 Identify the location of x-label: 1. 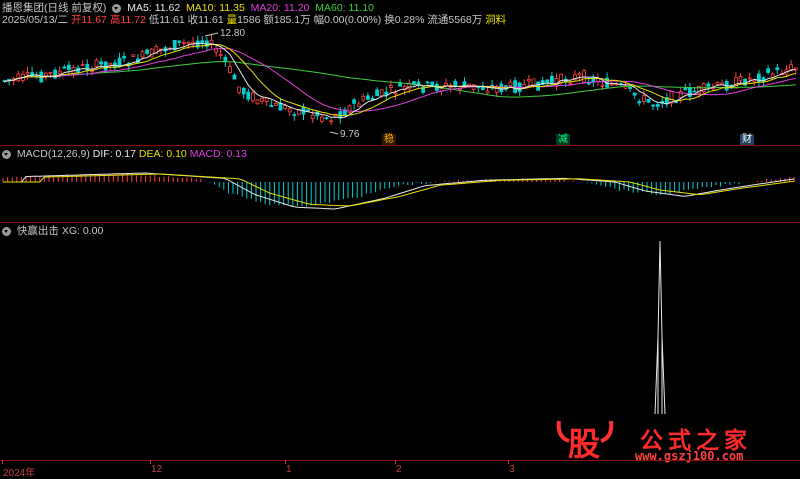
(289, 469).